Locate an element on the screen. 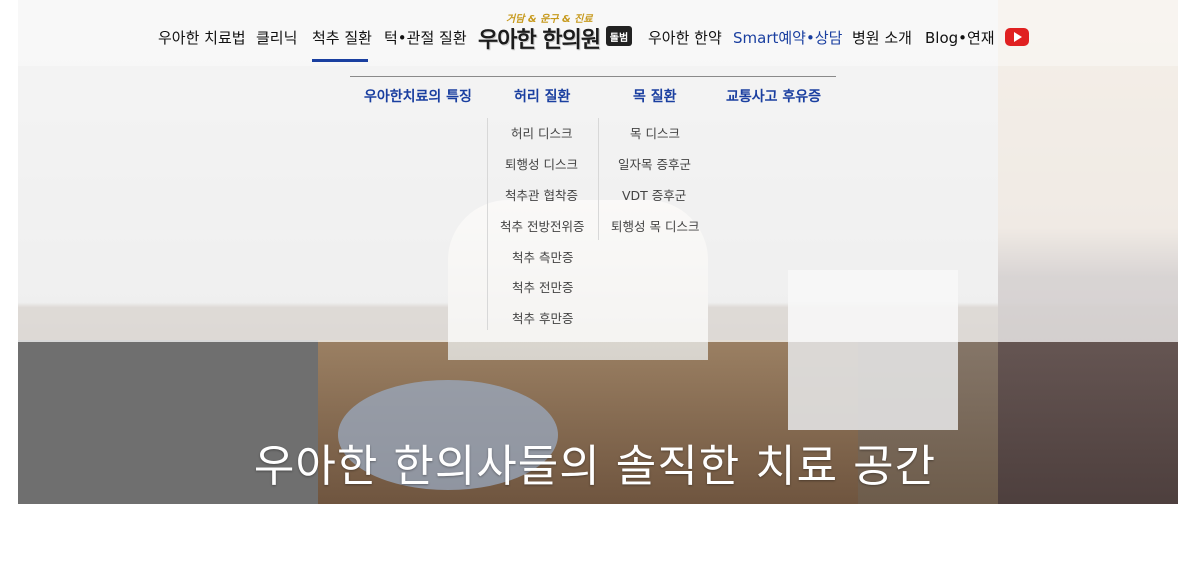 This screenshot has height=563, width=1201. nav-item-reservation: Smart예약•상담 is located at coordinates (787, 37).